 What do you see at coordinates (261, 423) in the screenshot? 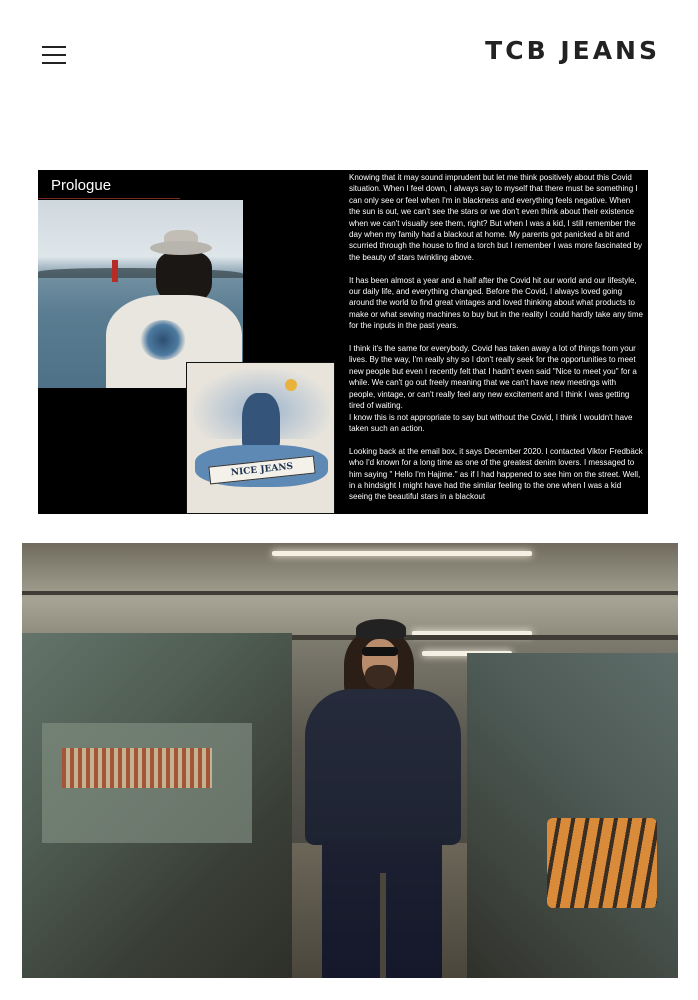
I see `print-figure` at bounding box center [261, 423].